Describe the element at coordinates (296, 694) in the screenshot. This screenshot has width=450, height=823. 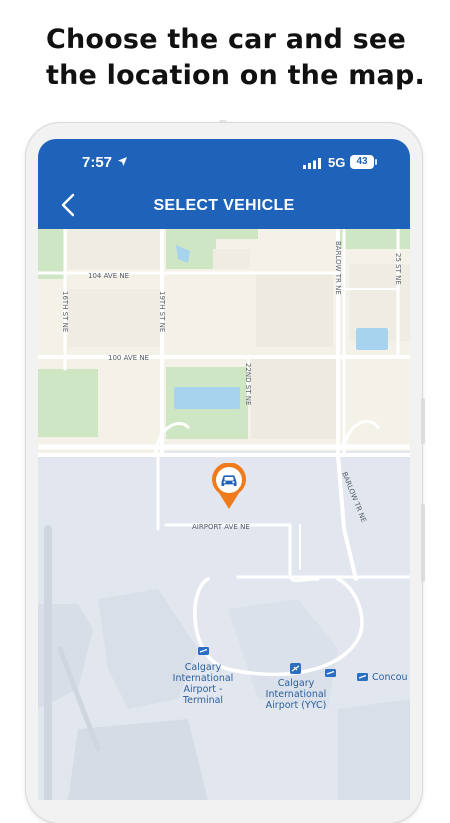
I see `yyc-label-line-2: International` at that location.